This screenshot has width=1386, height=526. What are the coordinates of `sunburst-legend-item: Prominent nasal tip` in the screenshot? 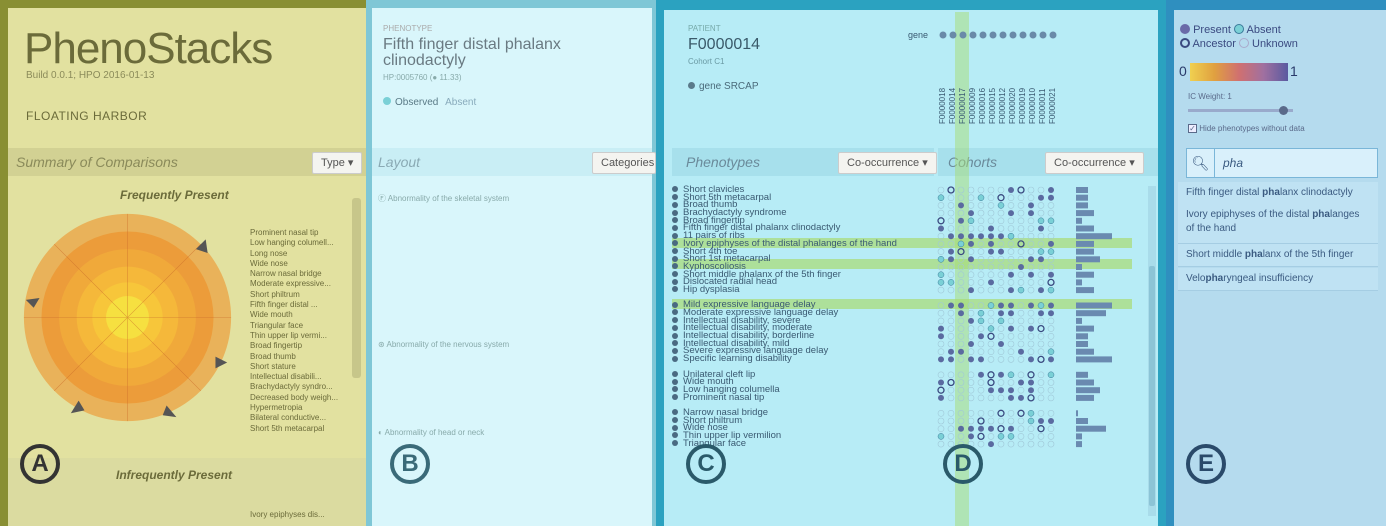 It's located at (294, 233).